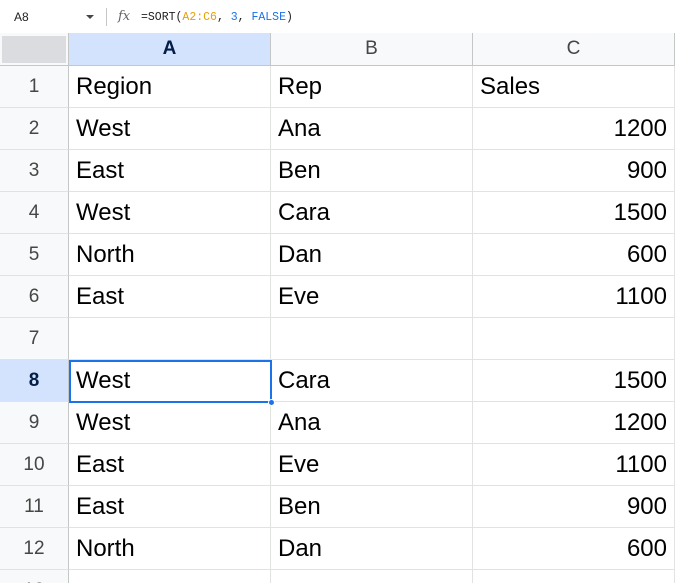 The height and width of the screenshot is (583, 688). Describe the element at coordinates (372, 213) in the screenshot. I see `cell-b4: Cara` at that location.